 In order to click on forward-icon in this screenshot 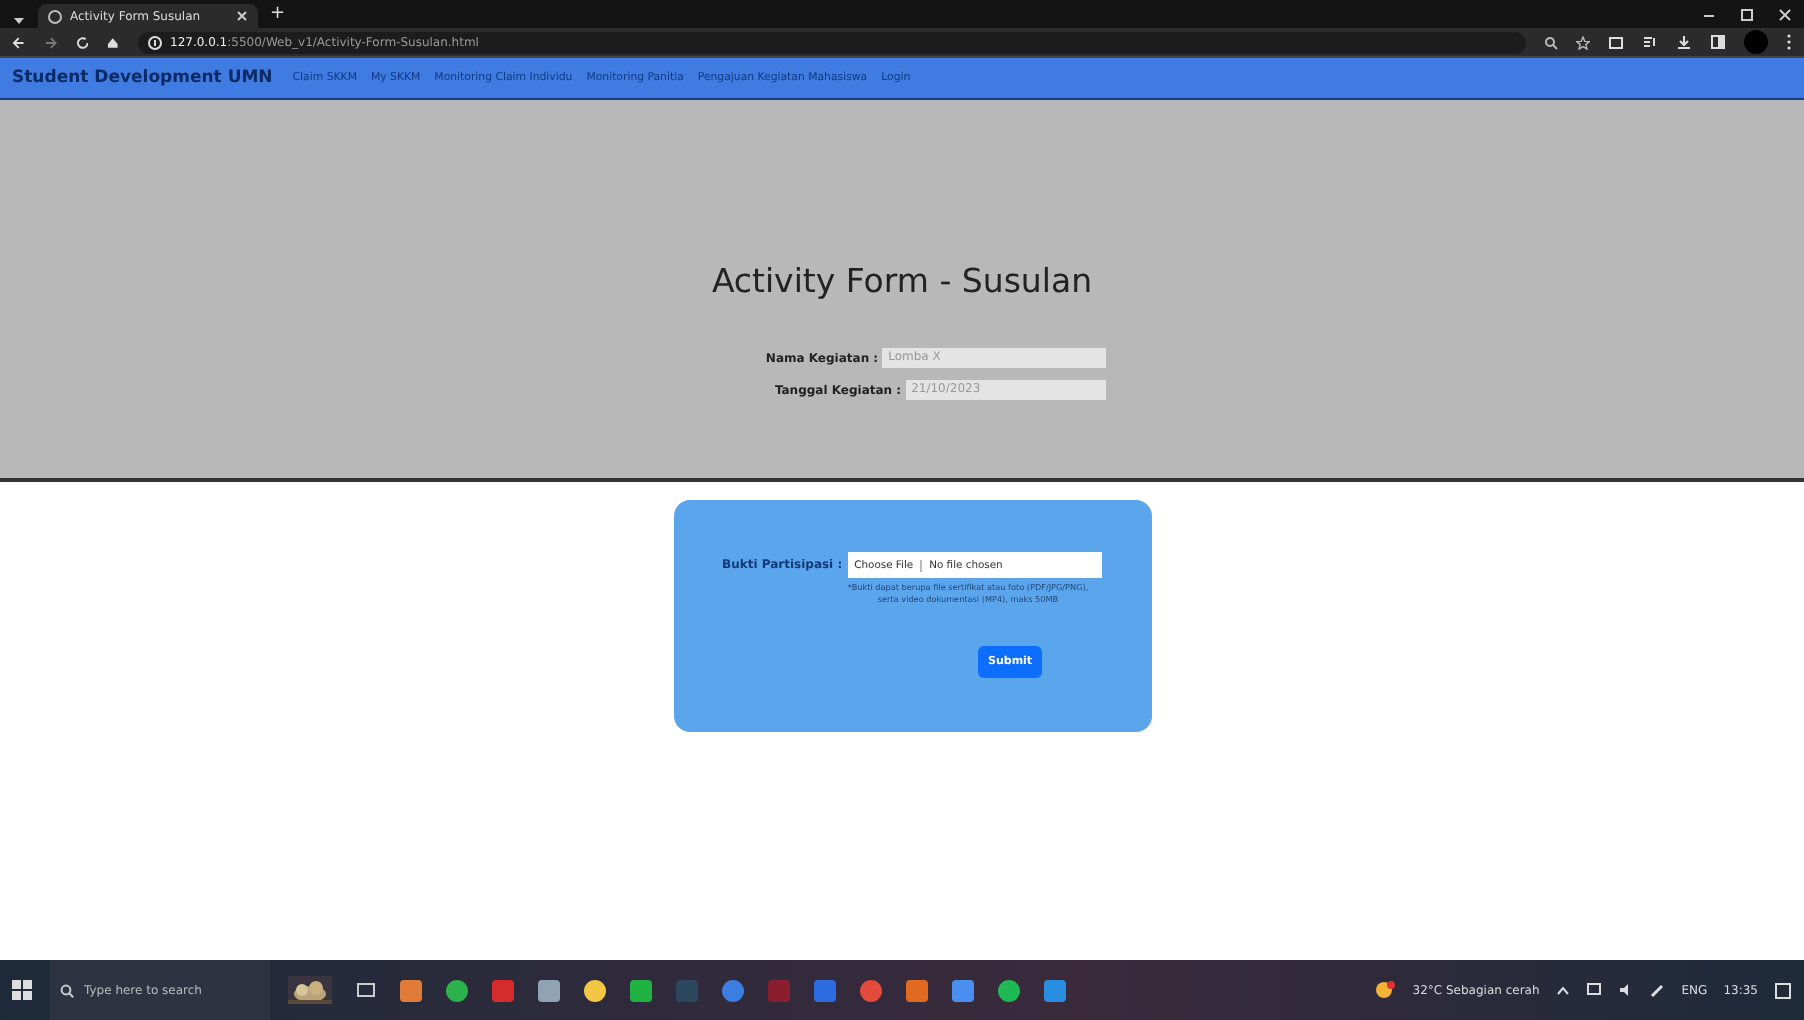, I will do `click(50, 42)`.